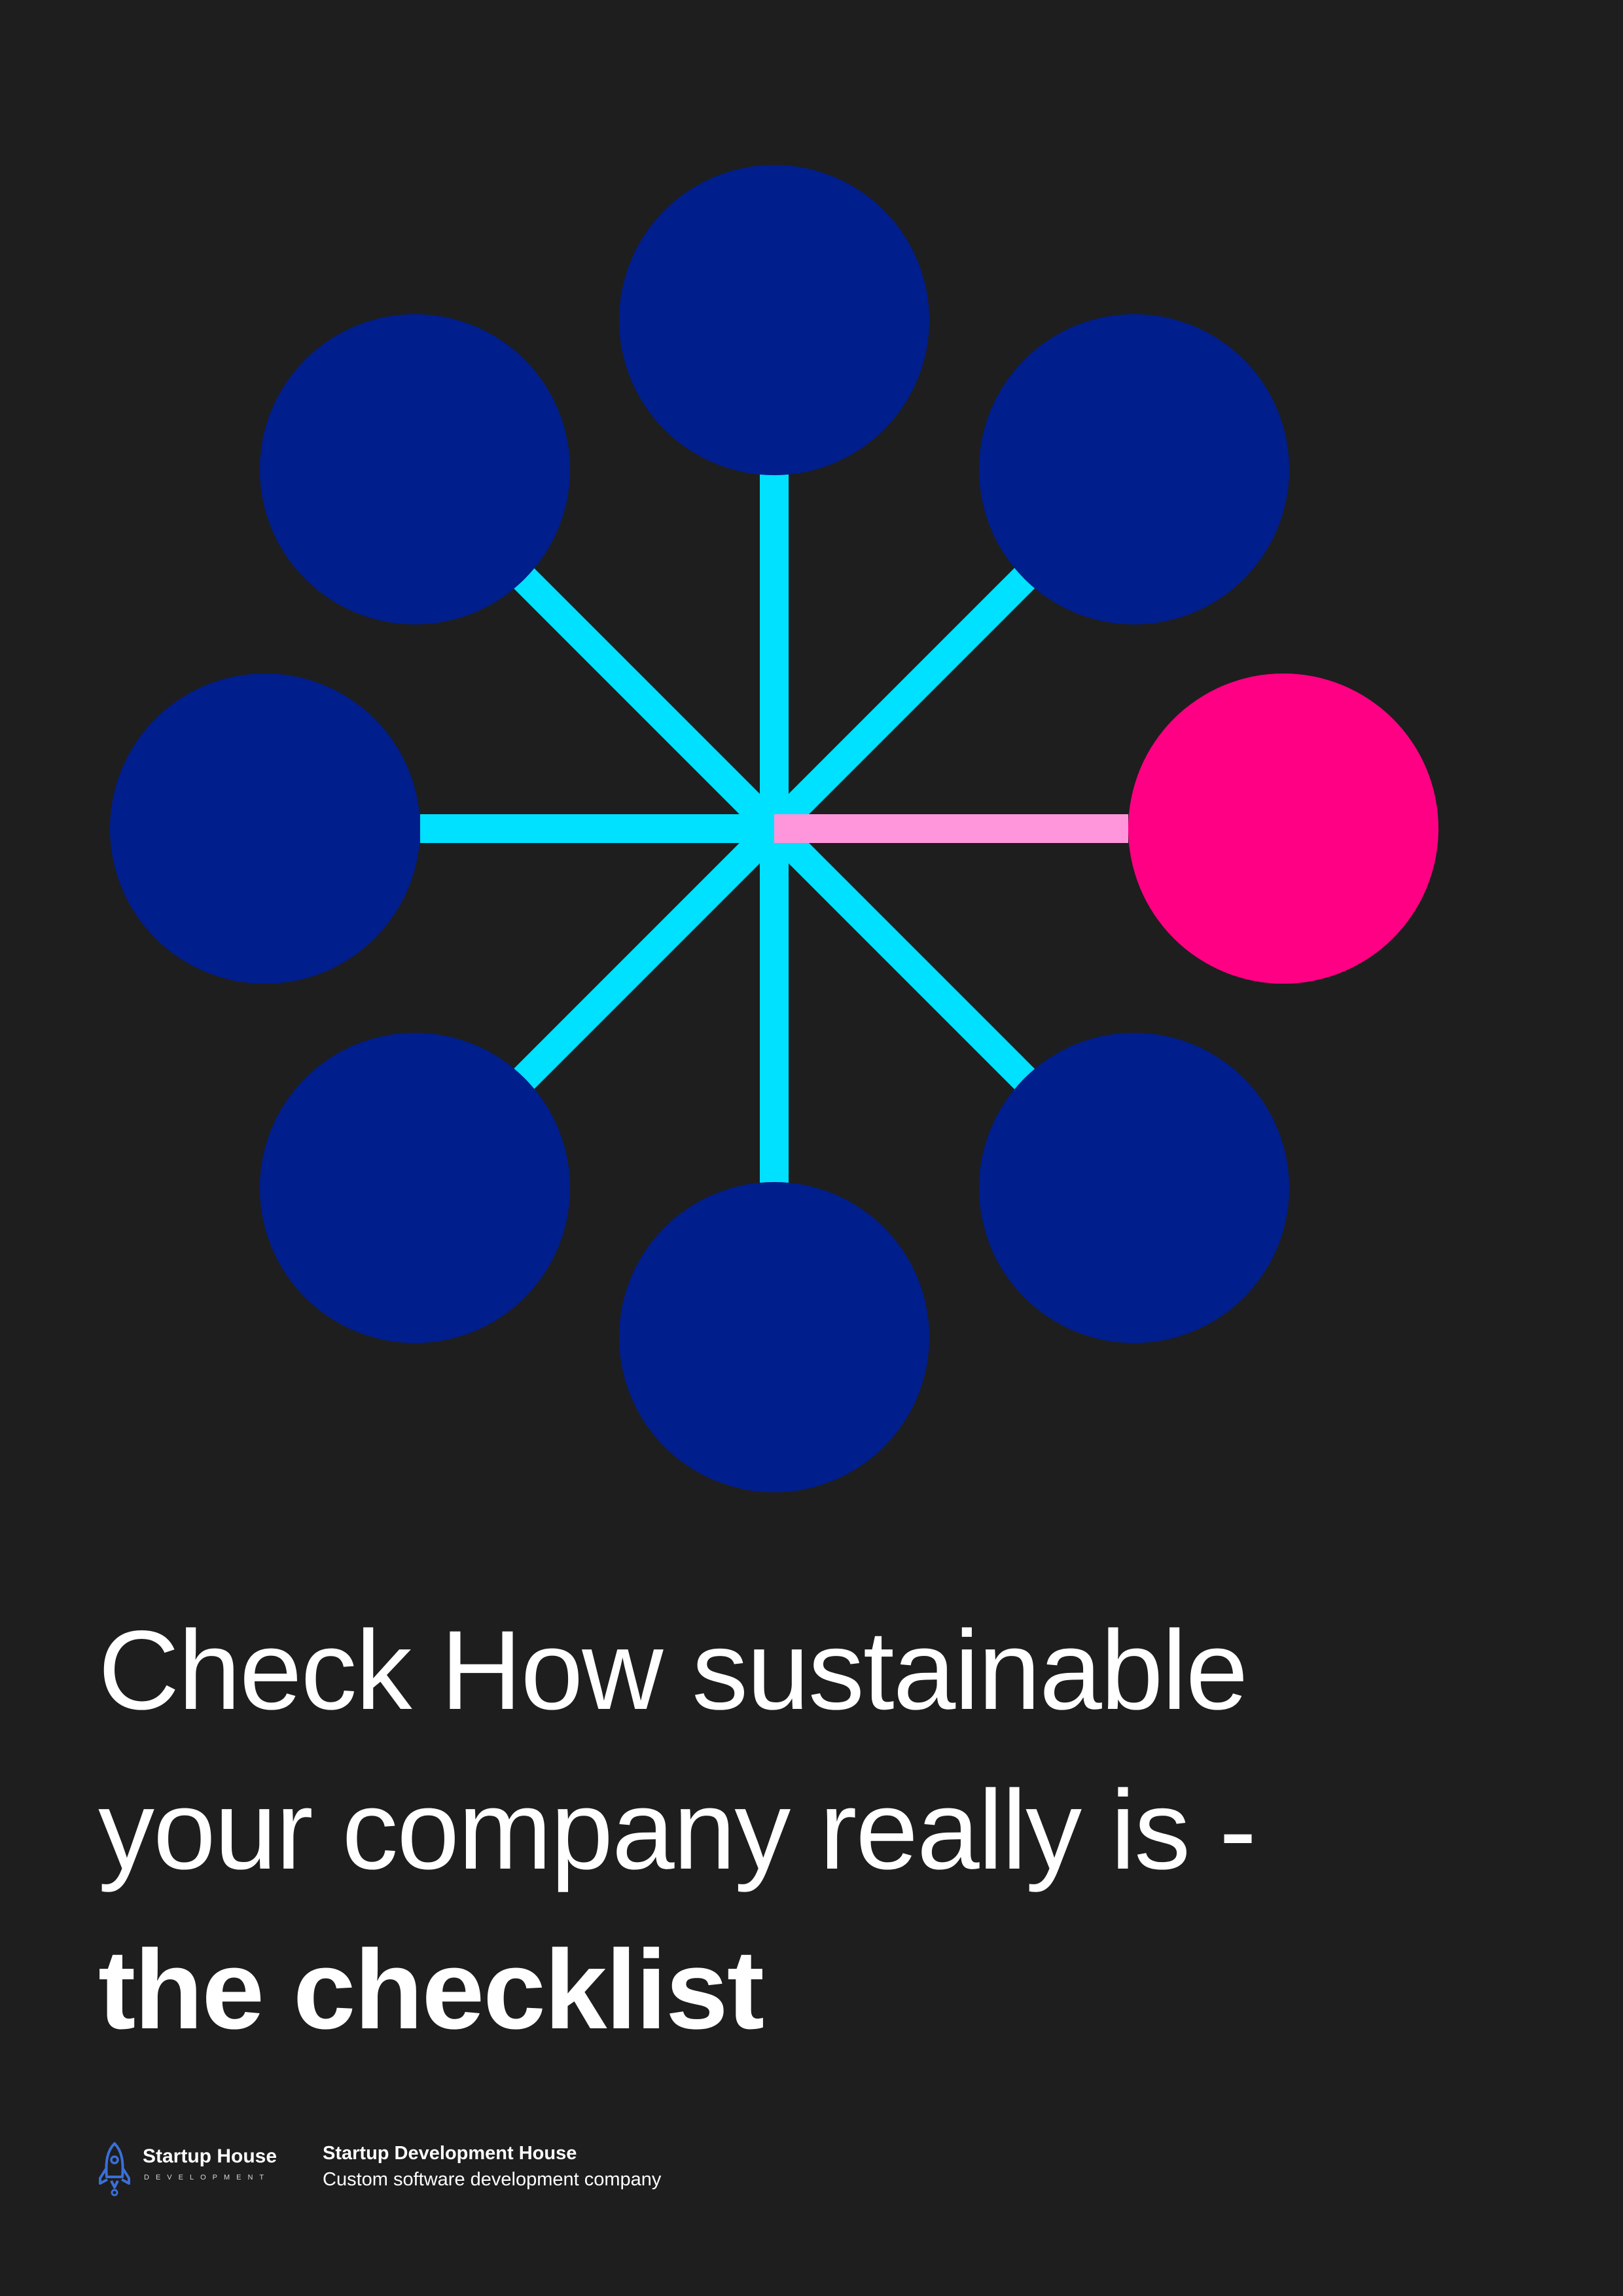  I want to click on logo-subtitle: DEVELOPMENT, so click(207, 2177).